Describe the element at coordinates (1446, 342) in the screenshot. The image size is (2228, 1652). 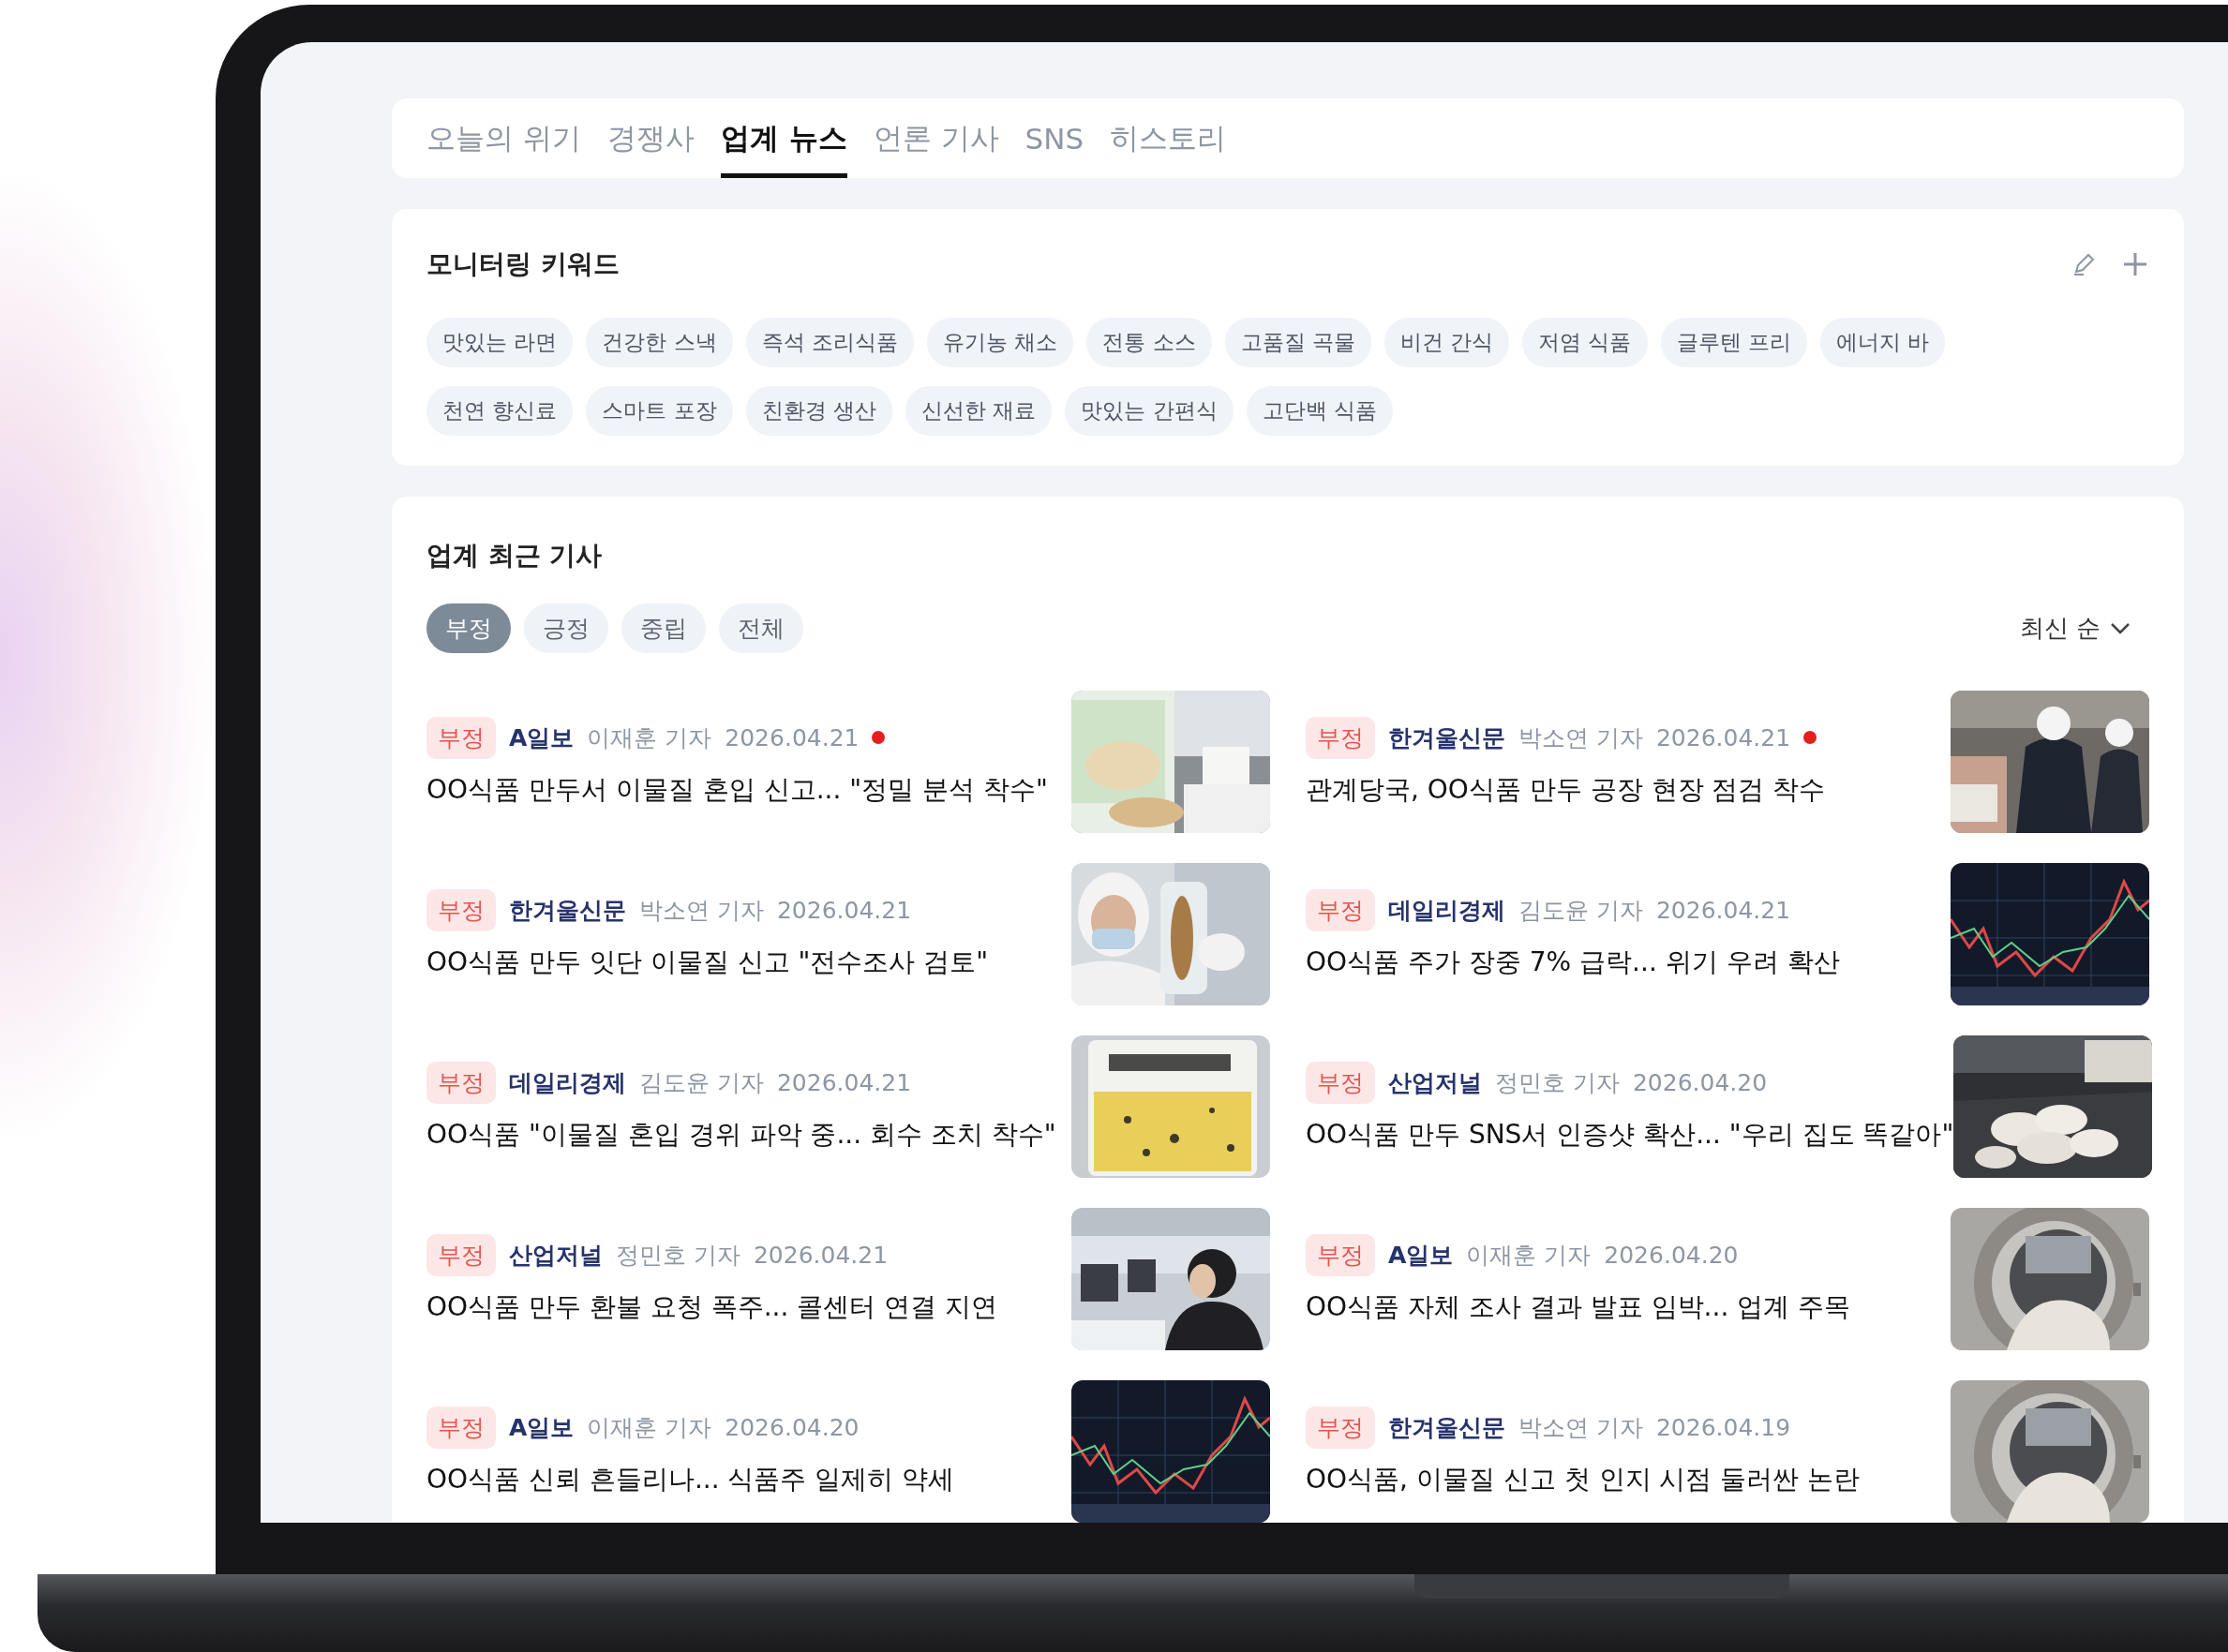
I see `keyword-chip: 비건 간식` at that location.